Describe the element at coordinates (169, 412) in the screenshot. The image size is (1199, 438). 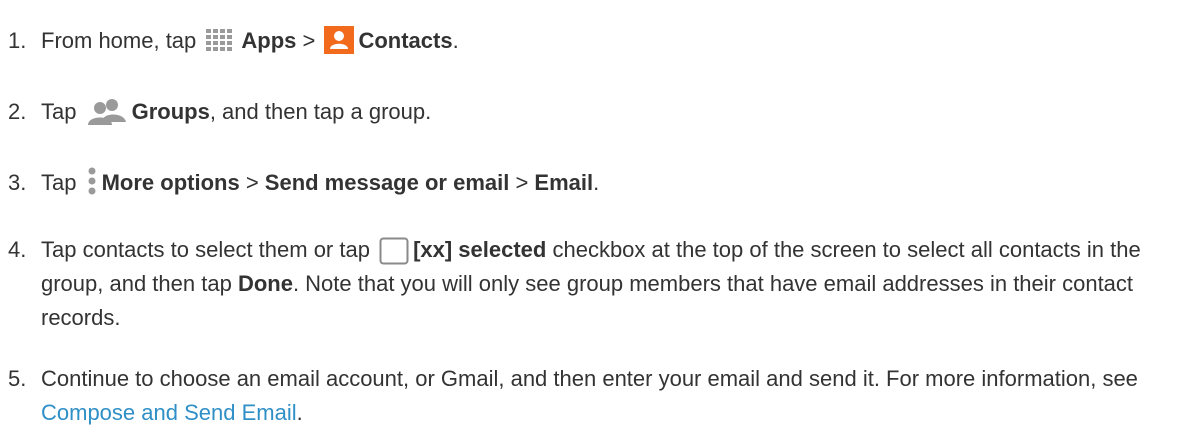
I see `compose-send-email-link: Compose and Send Email` at that location.